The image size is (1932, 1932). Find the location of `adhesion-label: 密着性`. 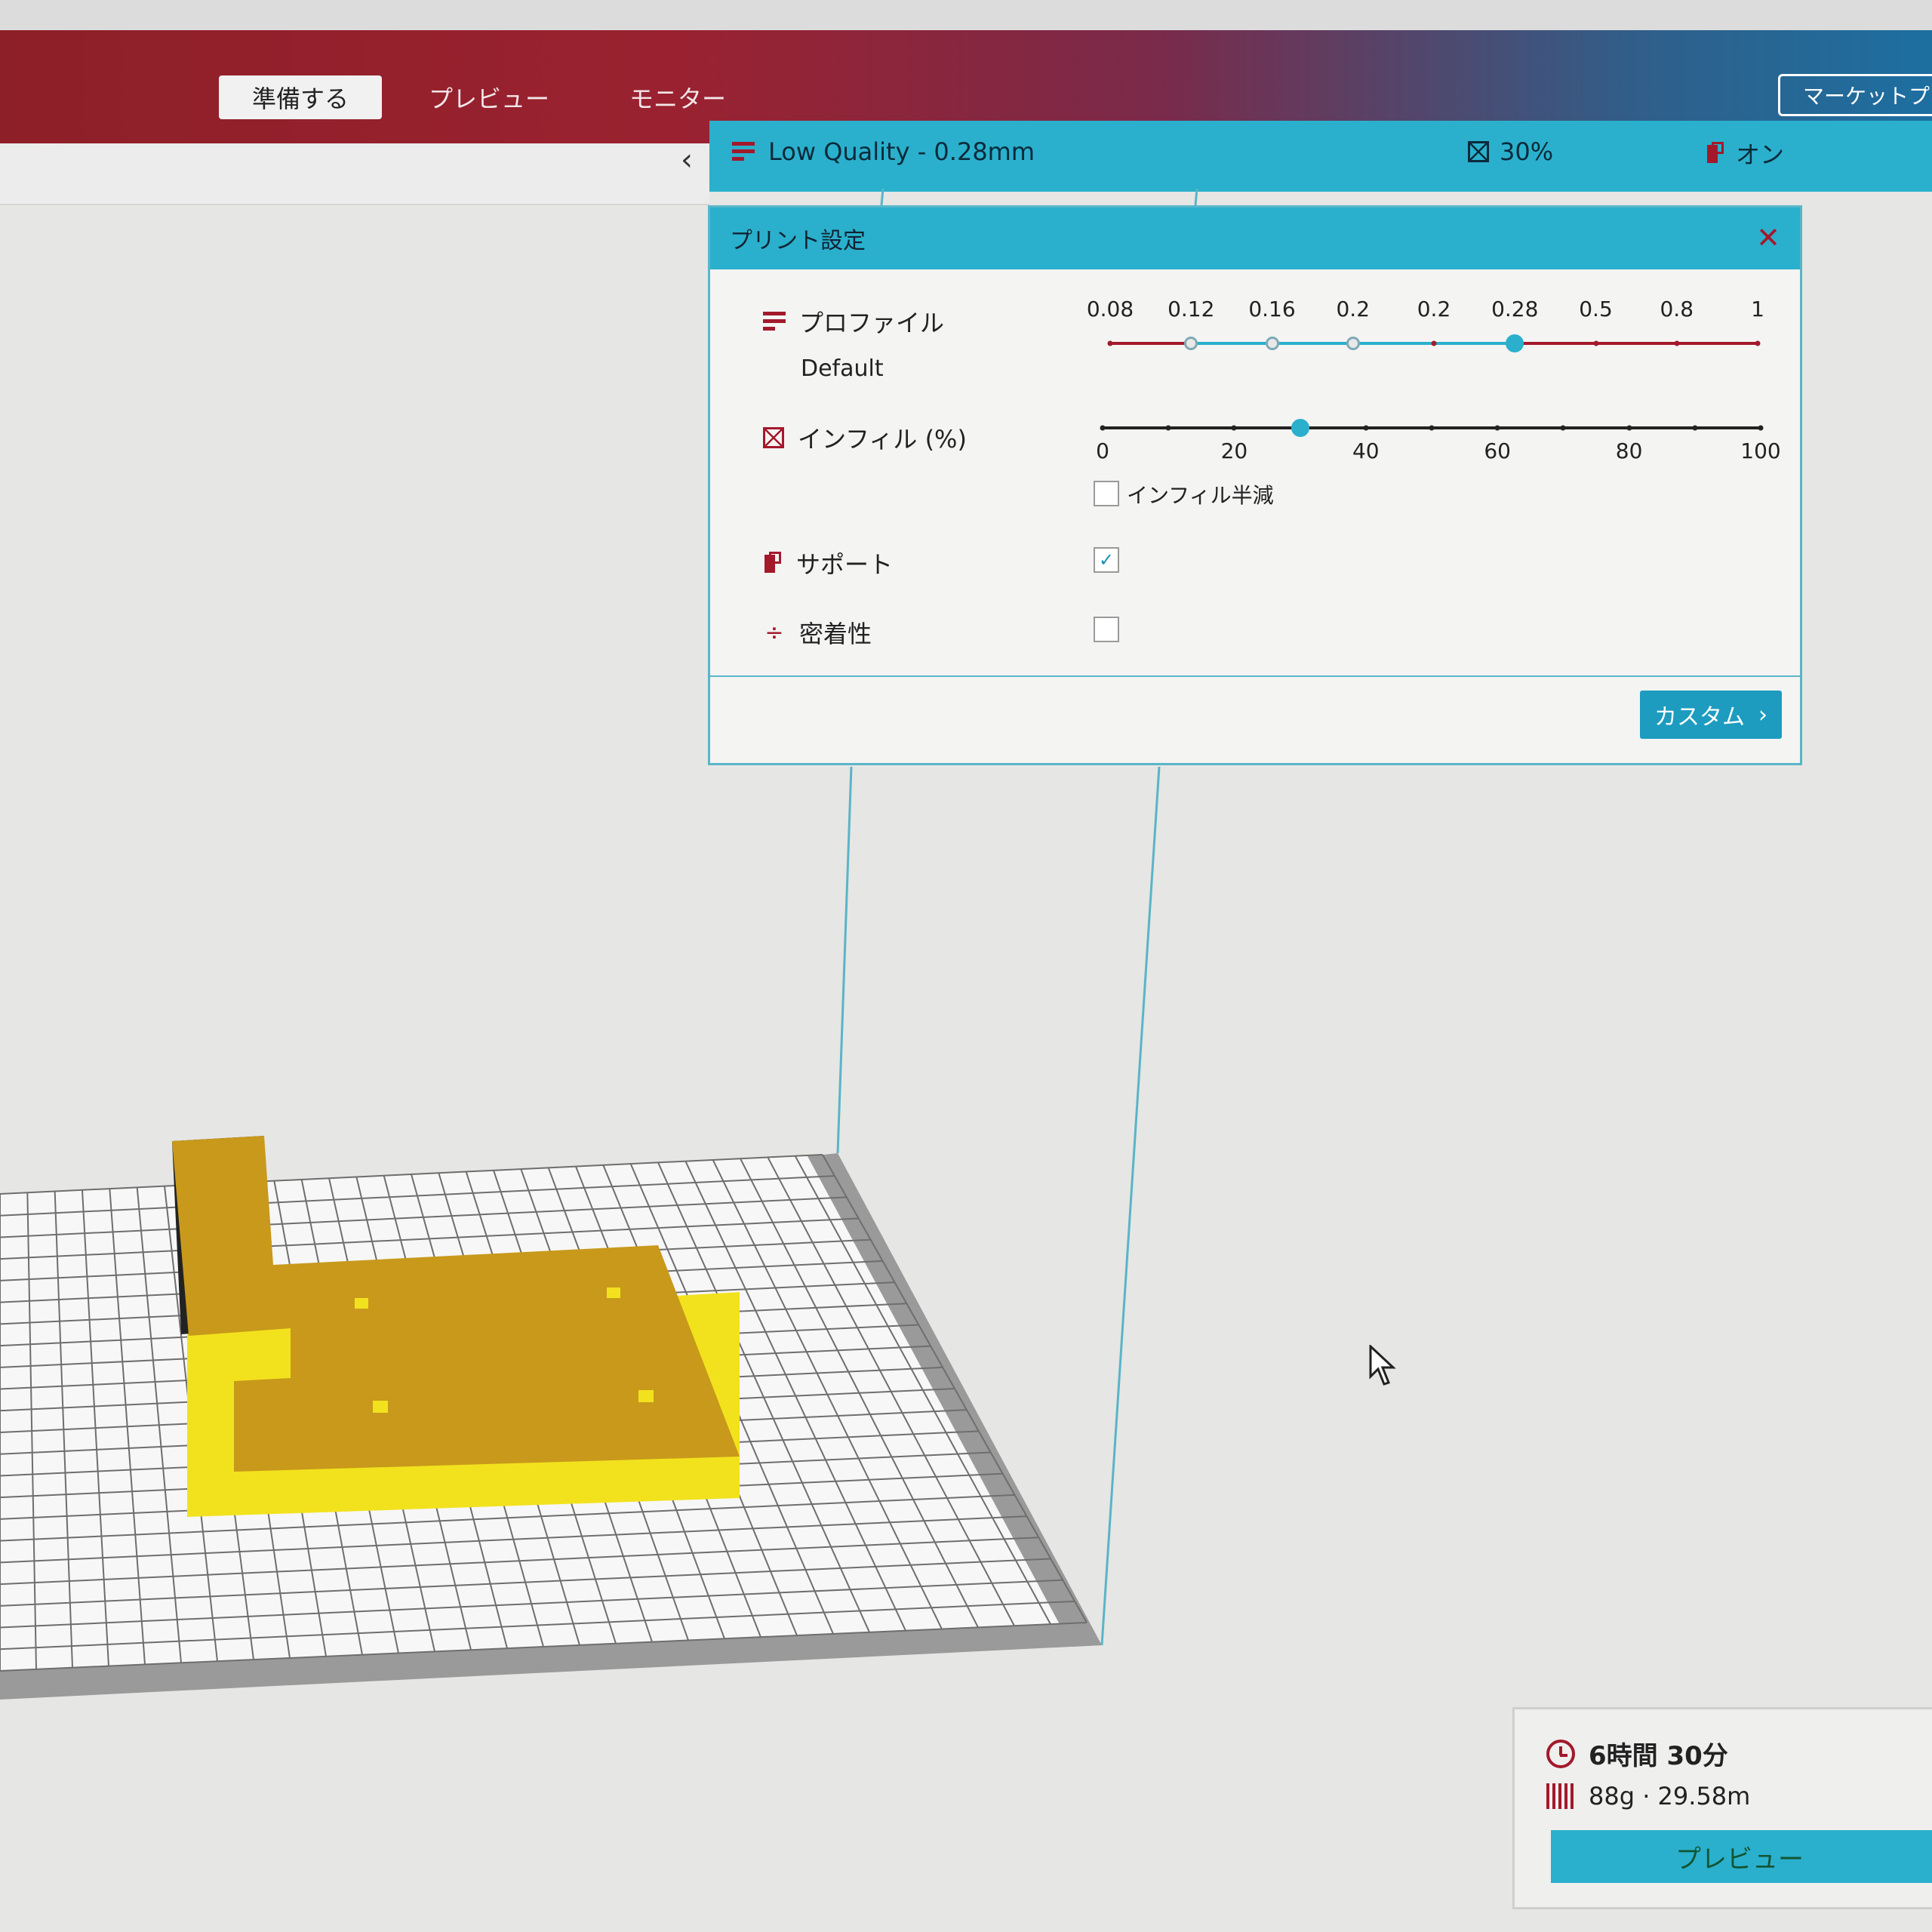

adhesion-label: 密着性 is located at coordinates (835, 634).